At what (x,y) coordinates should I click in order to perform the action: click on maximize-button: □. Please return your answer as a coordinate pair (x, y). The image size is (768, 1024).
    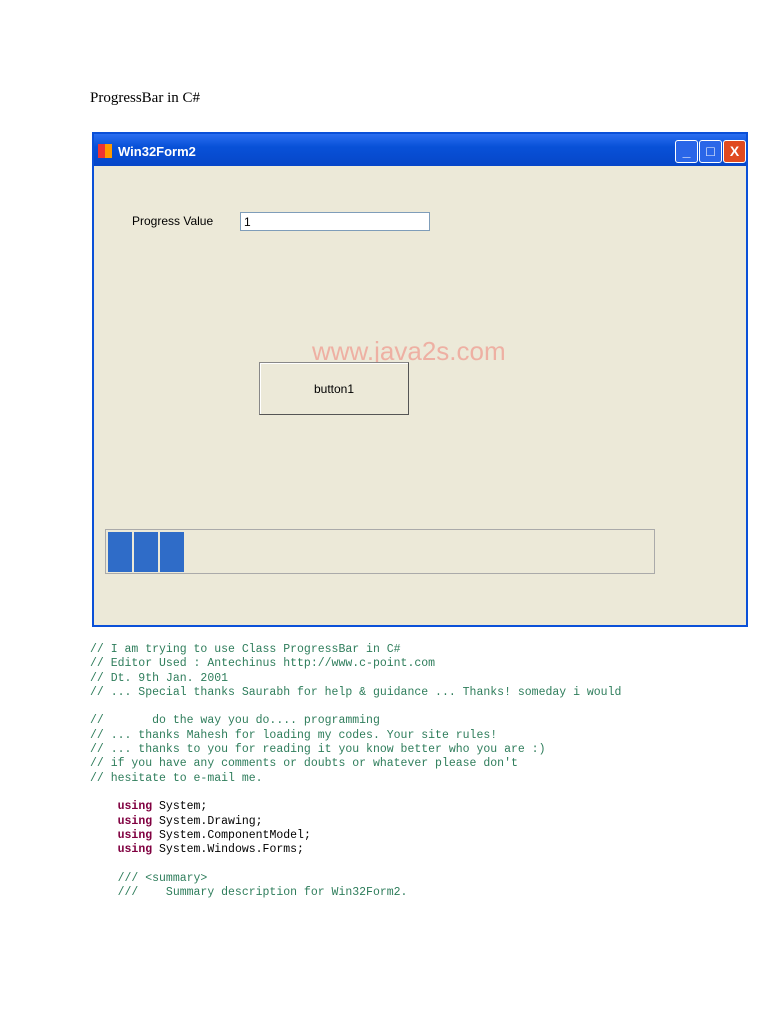
    Looking at the image, I should click on (710, 151).